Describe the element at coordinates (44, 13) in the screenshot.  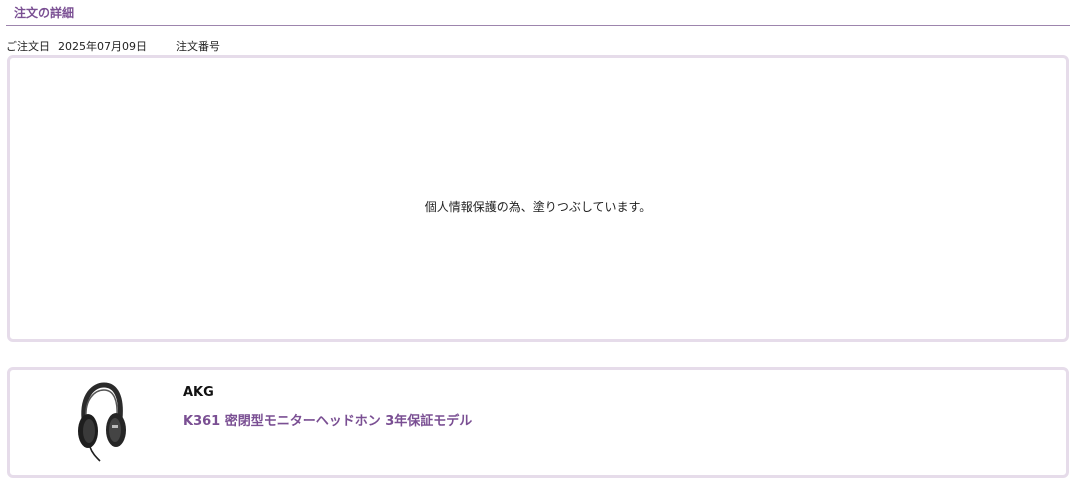
I see `section-title: 注文の詳細` at that location.